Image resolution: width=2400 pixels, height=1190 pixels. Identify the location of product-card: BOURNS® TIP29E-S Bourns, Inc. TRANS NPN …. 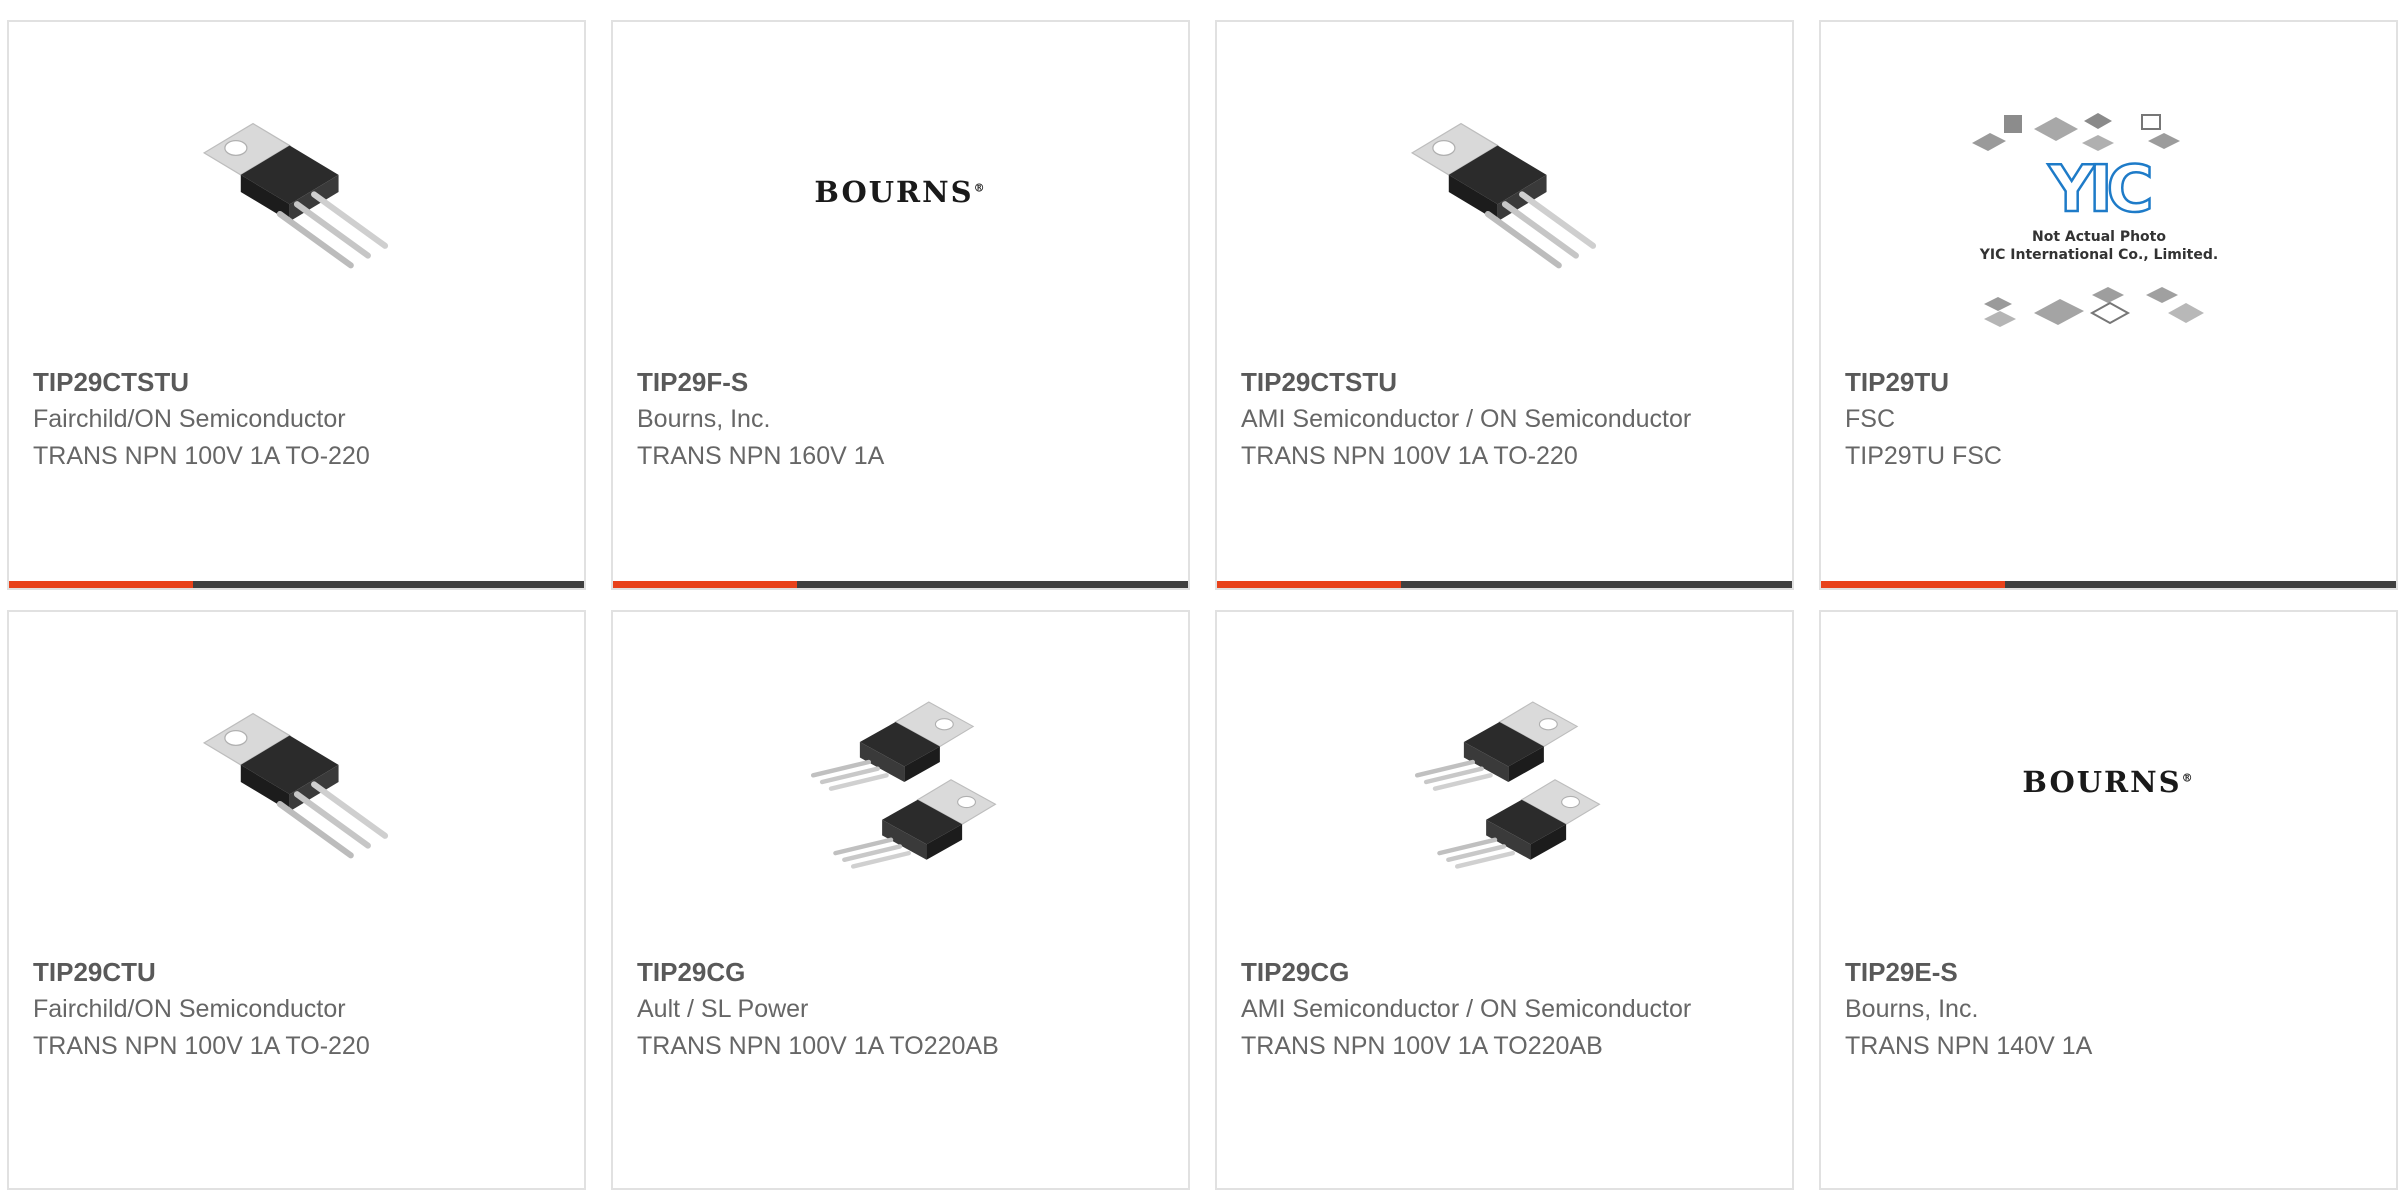
(2108, 900).